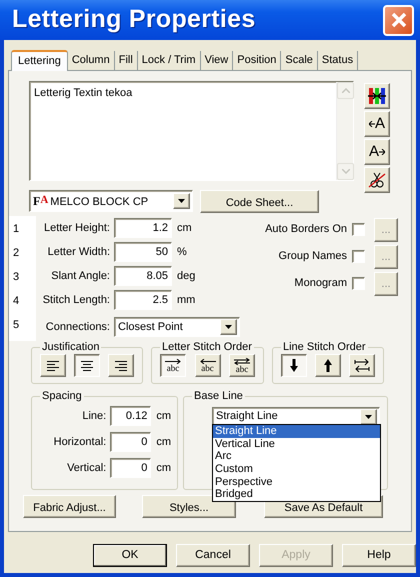 This screenshot has height=577, width=420. What do you see at coordinates (16, 277) in the screenshot?
I see `line-number: 3` at bounding box center [16, 277].